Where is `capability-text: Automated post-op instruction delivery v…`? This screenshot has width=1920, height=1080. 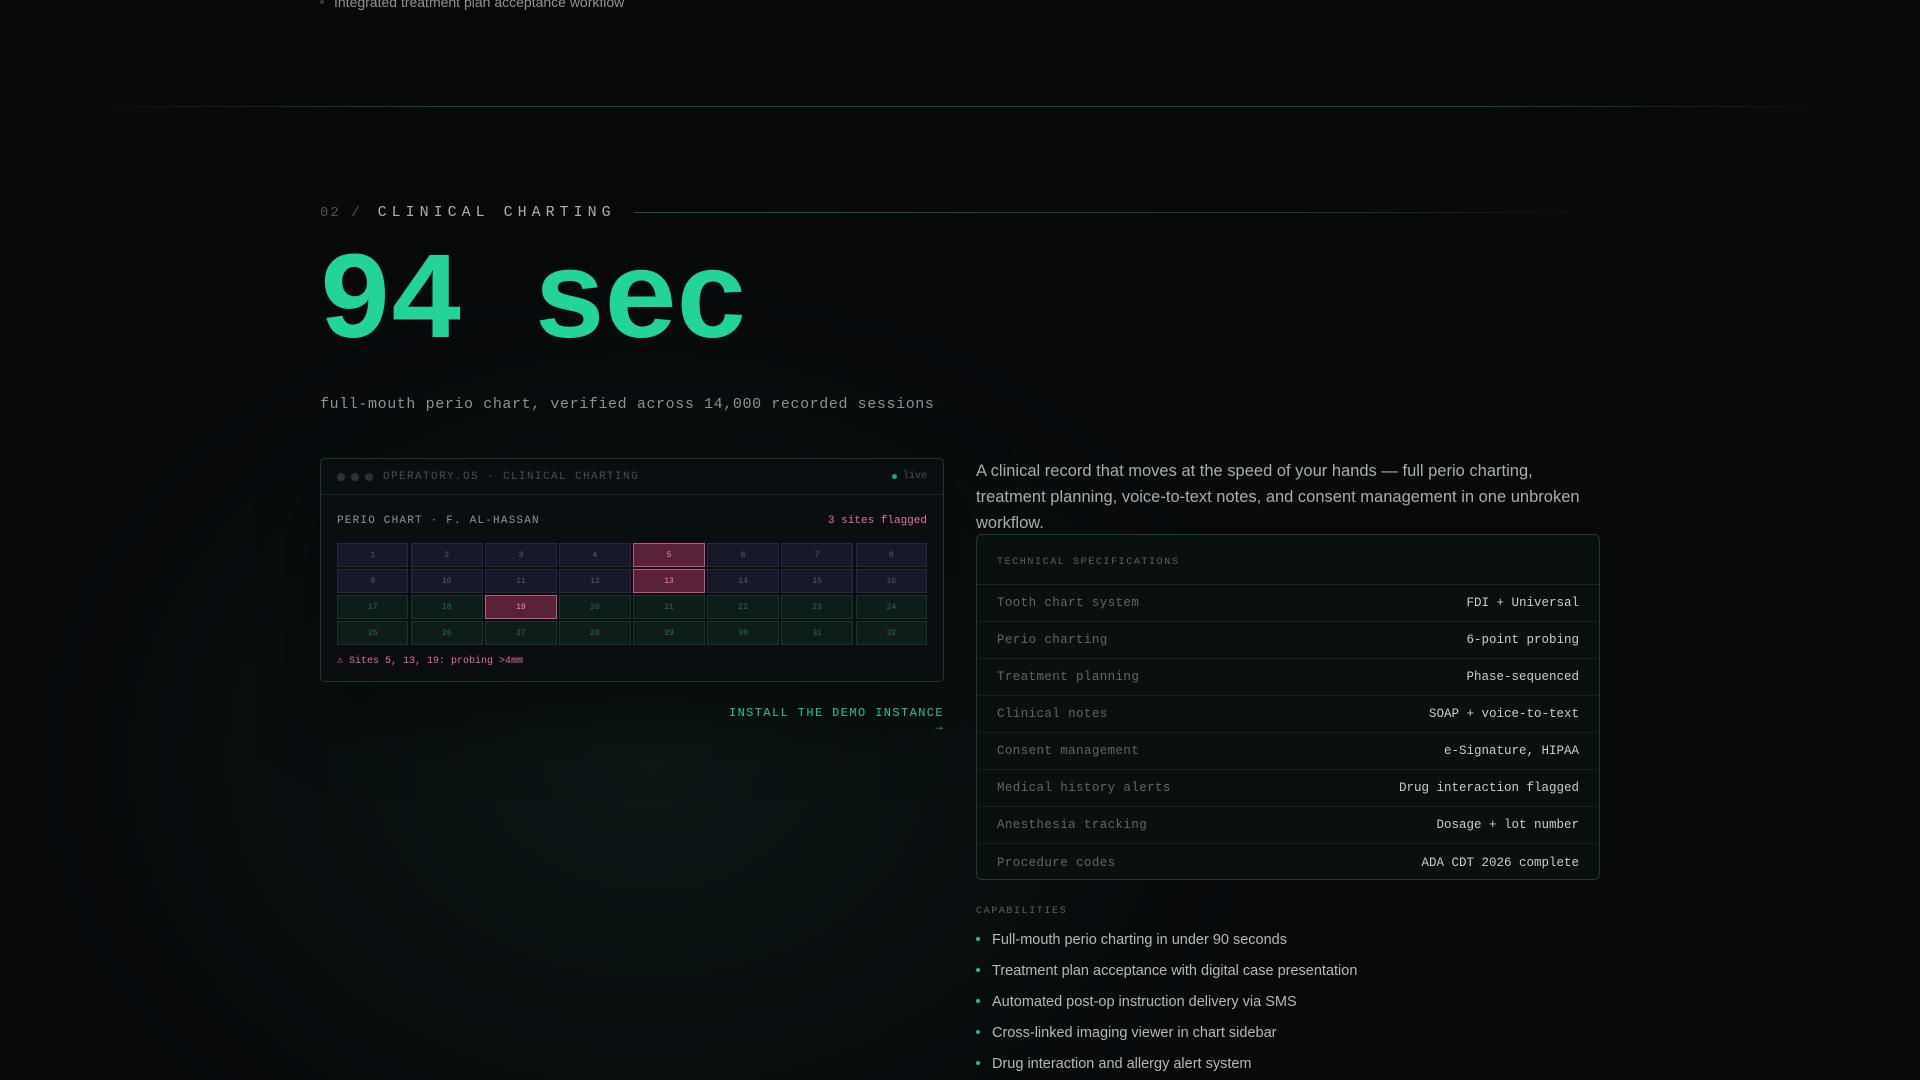
capability-text: Automated post-op instruction delivery v… is located at coordinates (1144, 1002).